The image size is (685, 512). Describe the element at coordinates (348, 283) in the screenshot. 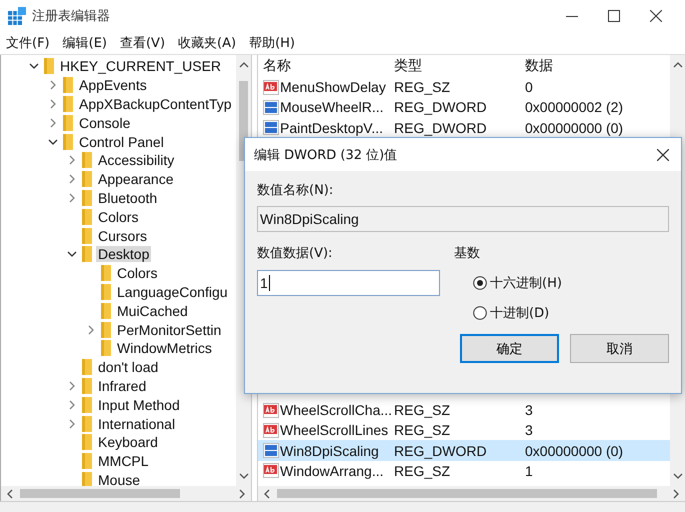

I see `input-field: 1` at that location.